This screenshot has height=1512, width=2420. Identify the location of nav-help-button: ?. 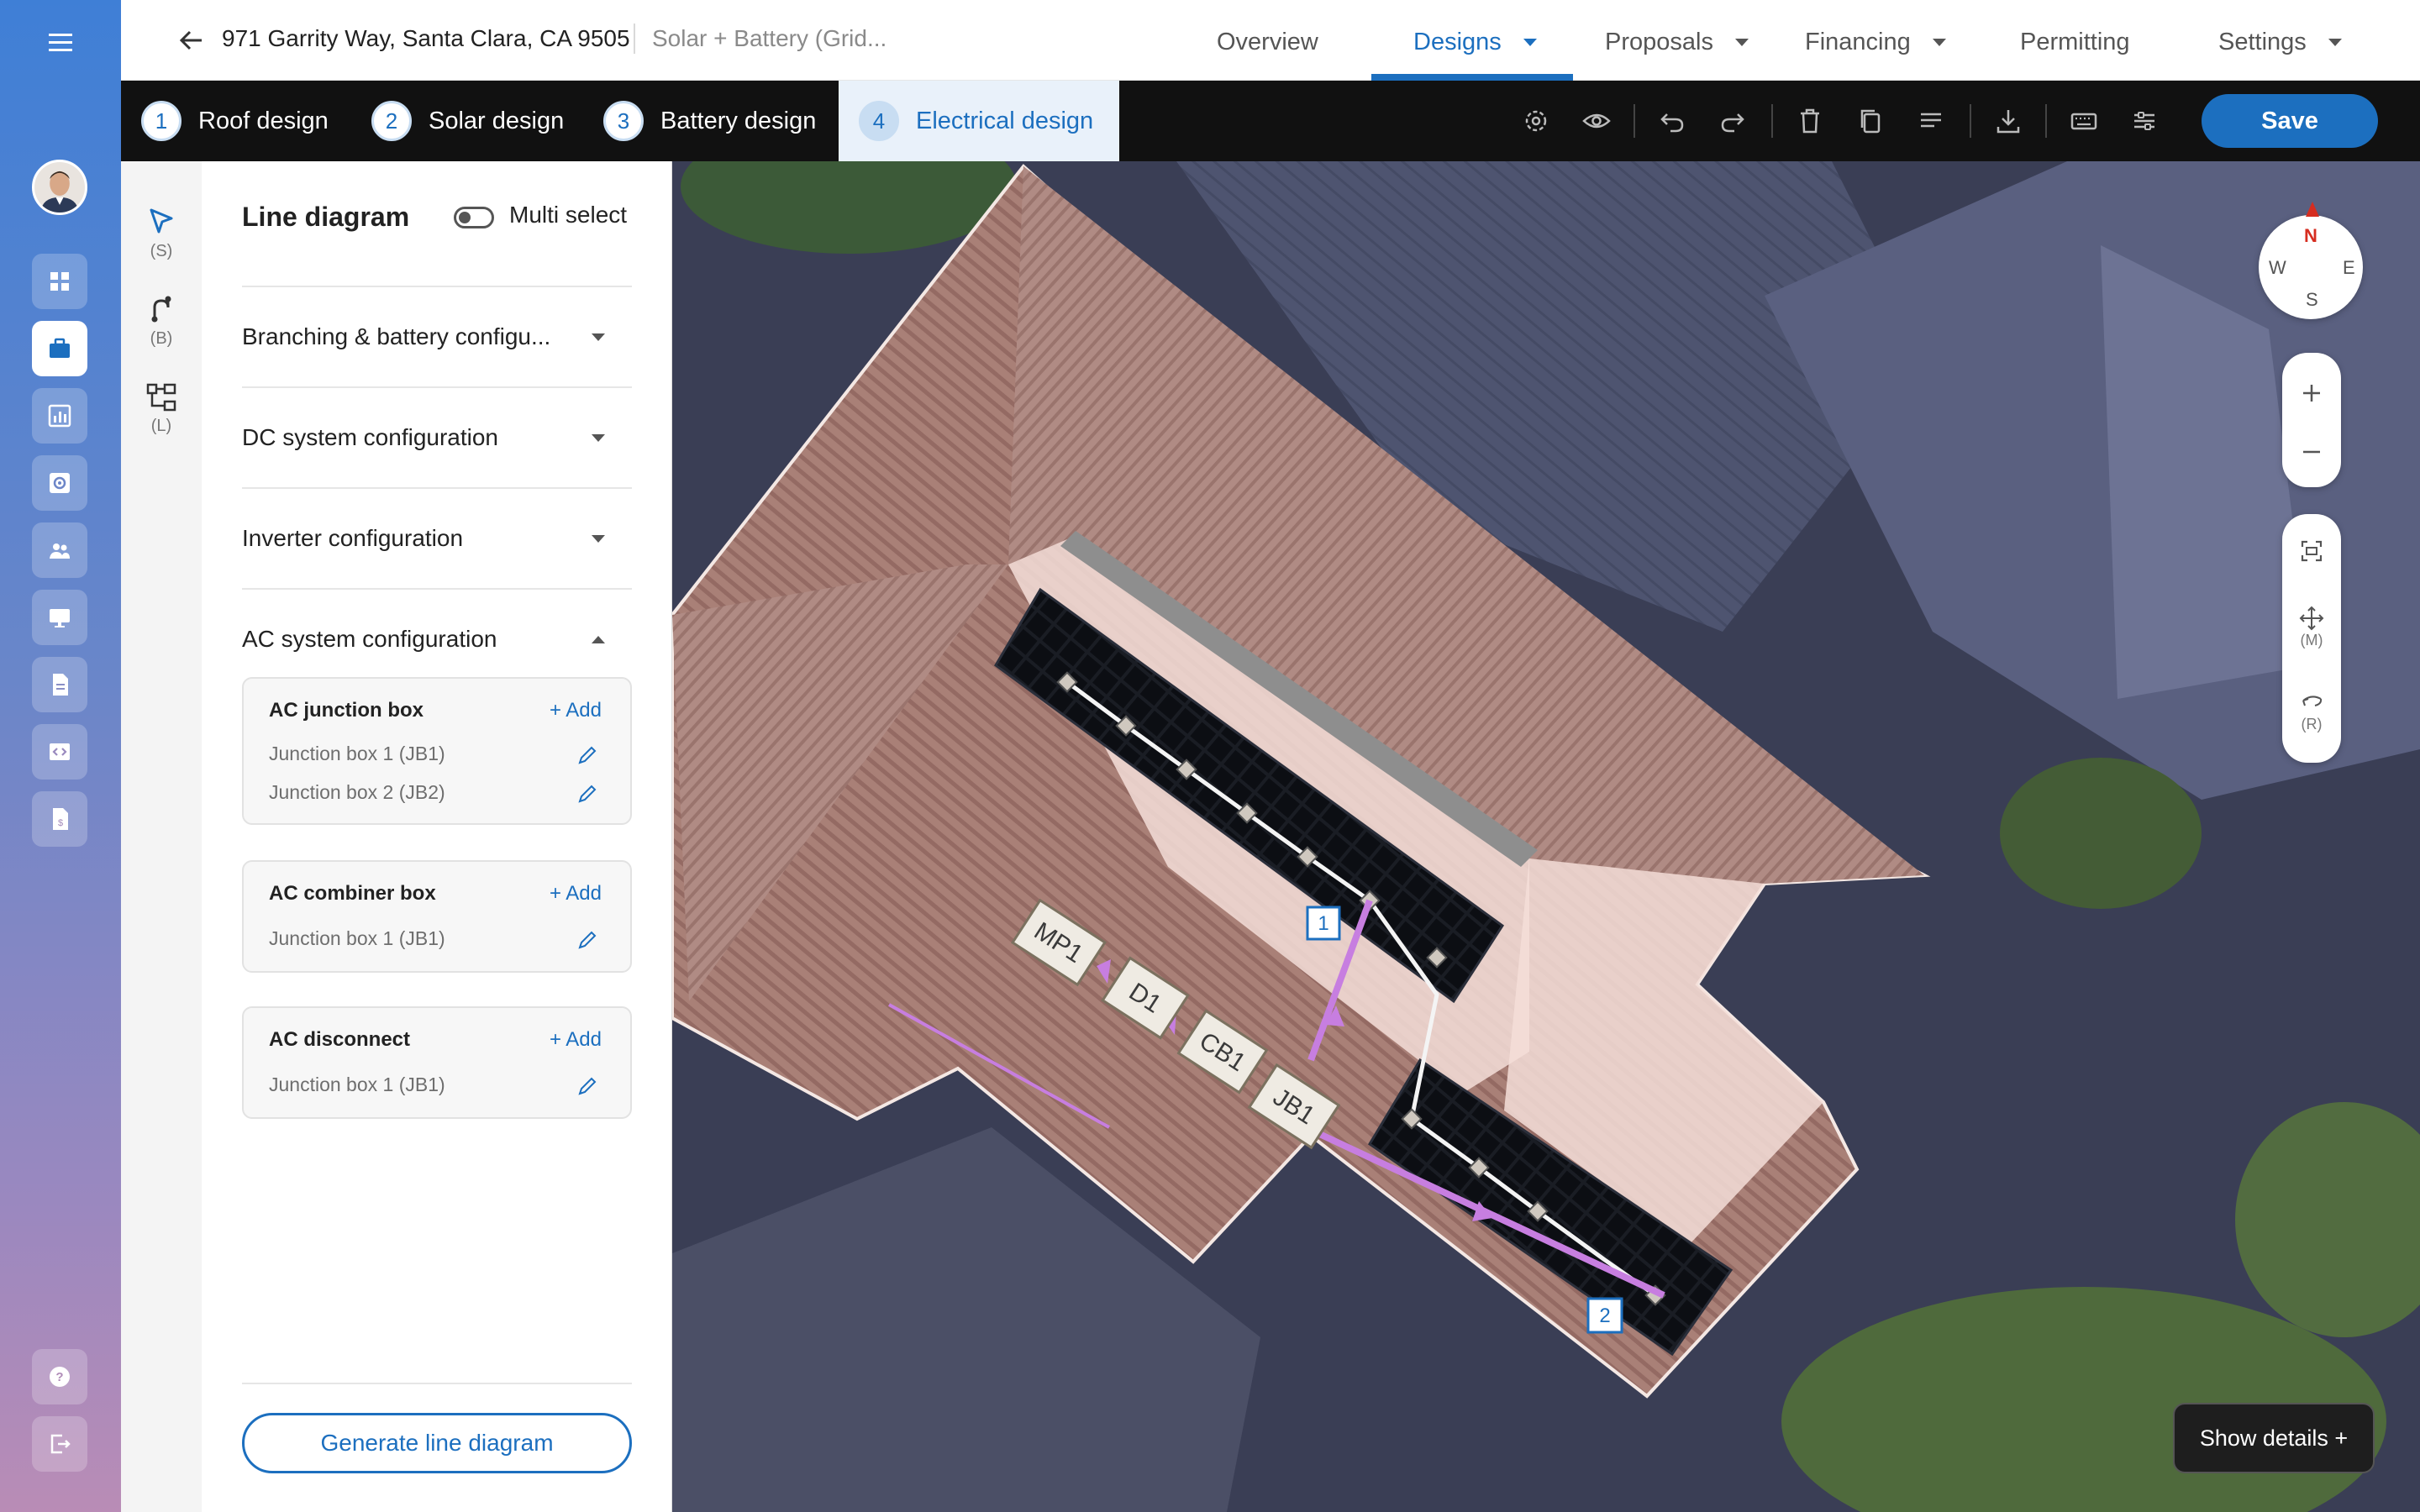
(60, 1376).